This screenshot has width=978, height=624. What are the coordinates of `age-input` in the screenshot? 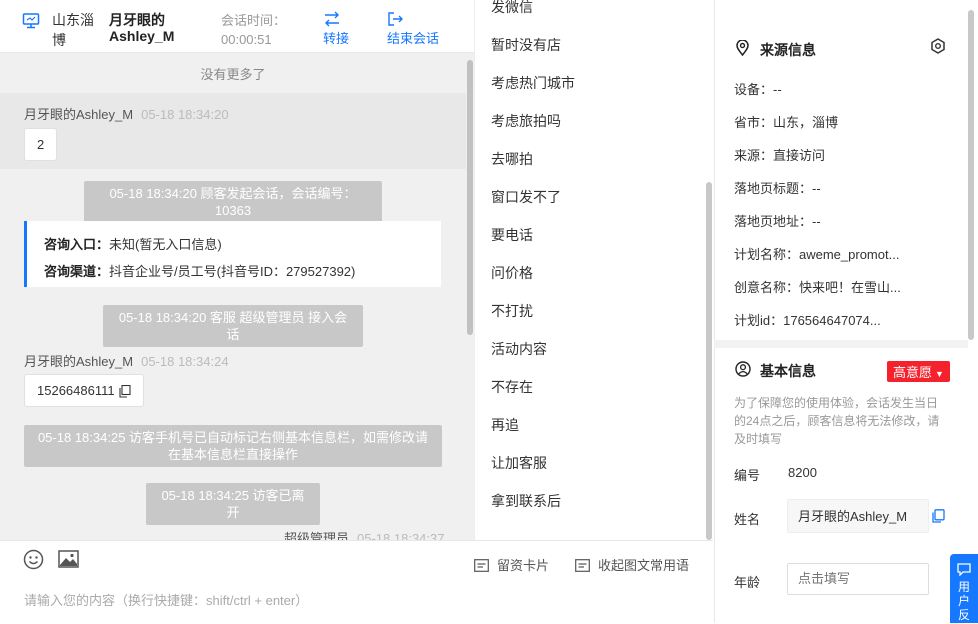 It's located at (858, 579).